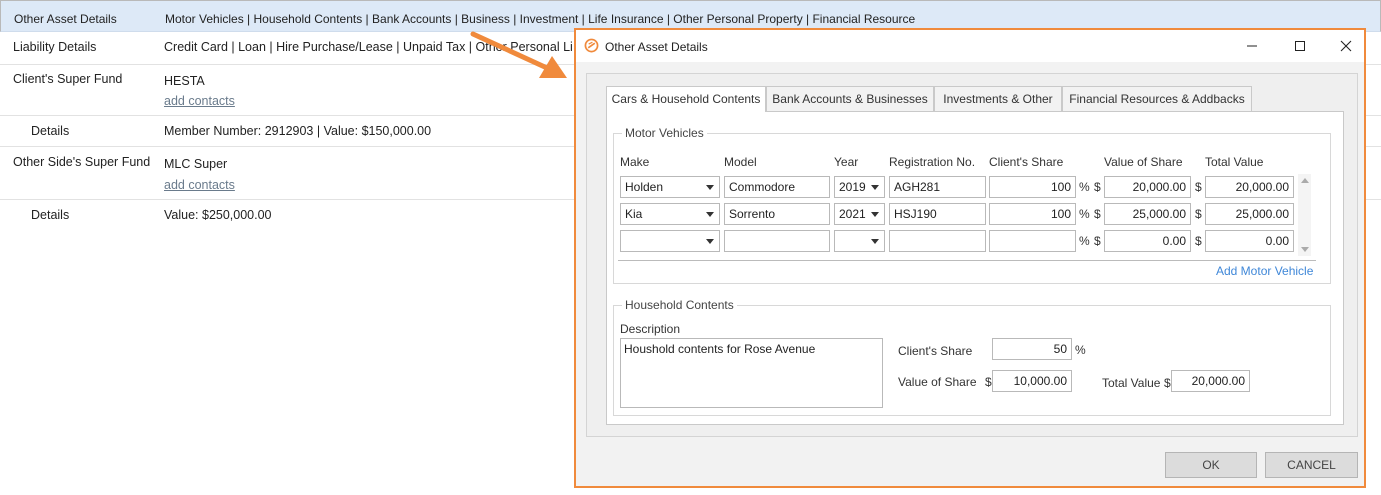 This screenshot has width=1381, height=495. Describe the element at coordinates (650, 329) in the screenshot. I see `description-label: Description` at that location.